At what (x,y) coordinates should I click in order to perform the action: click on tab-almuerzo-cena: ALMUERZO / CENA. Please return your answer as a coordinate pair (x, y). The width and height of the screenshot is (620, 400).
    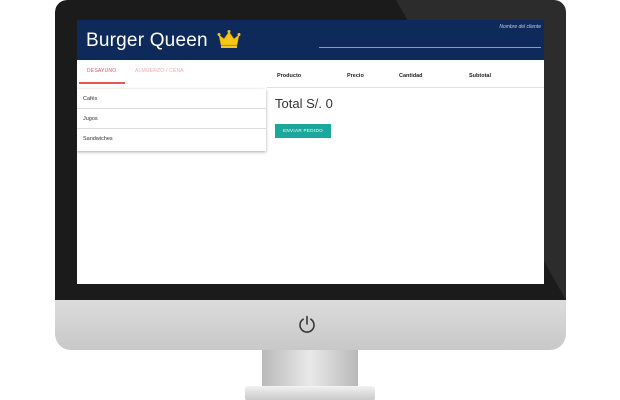
    Looking at the image, I should click on (159, 71).